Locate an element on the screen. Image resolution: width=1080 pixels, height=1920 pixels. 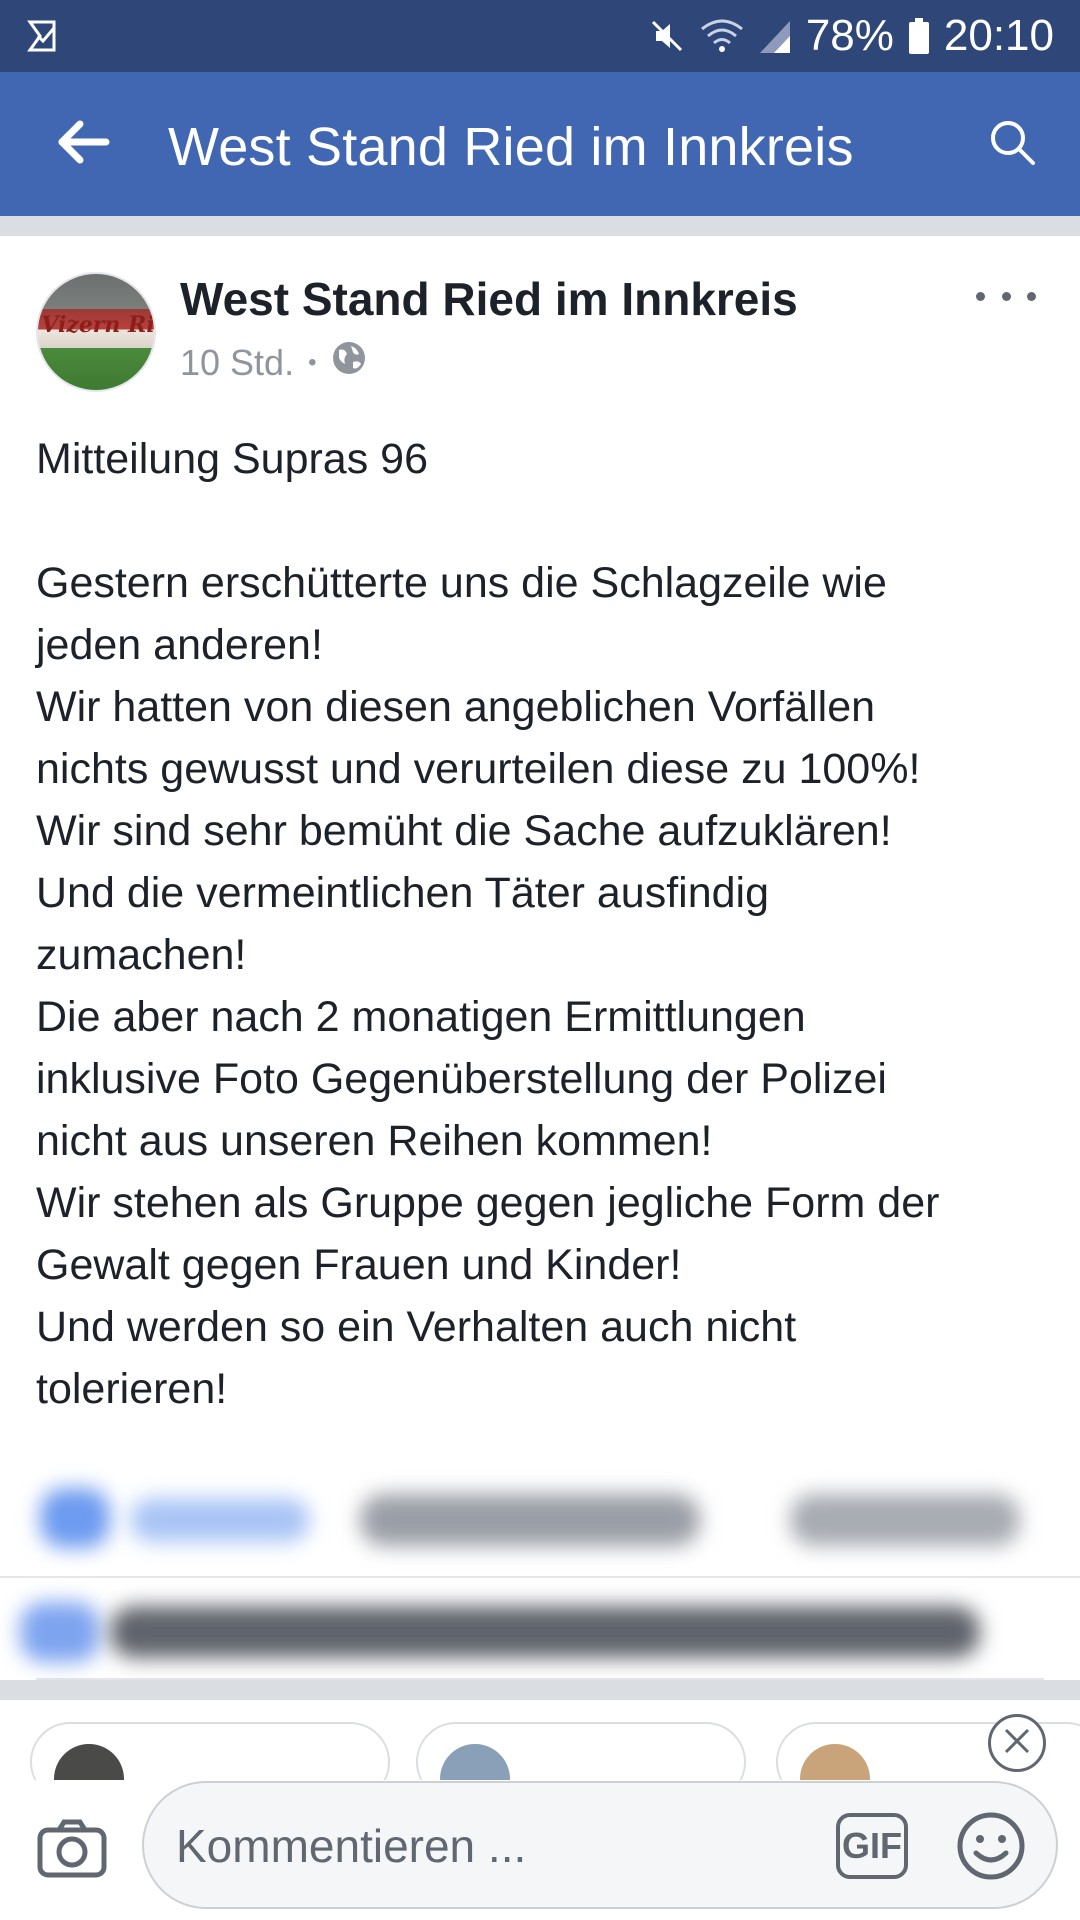
comment-composer: Kommentieren ... GIF is located at coordinates (540, 1850).